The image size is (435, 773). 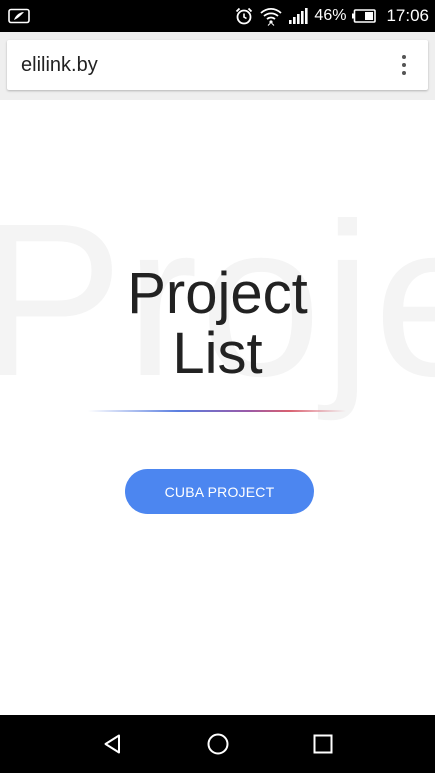 I want to click on back-icon, so click(x=113, y=744).